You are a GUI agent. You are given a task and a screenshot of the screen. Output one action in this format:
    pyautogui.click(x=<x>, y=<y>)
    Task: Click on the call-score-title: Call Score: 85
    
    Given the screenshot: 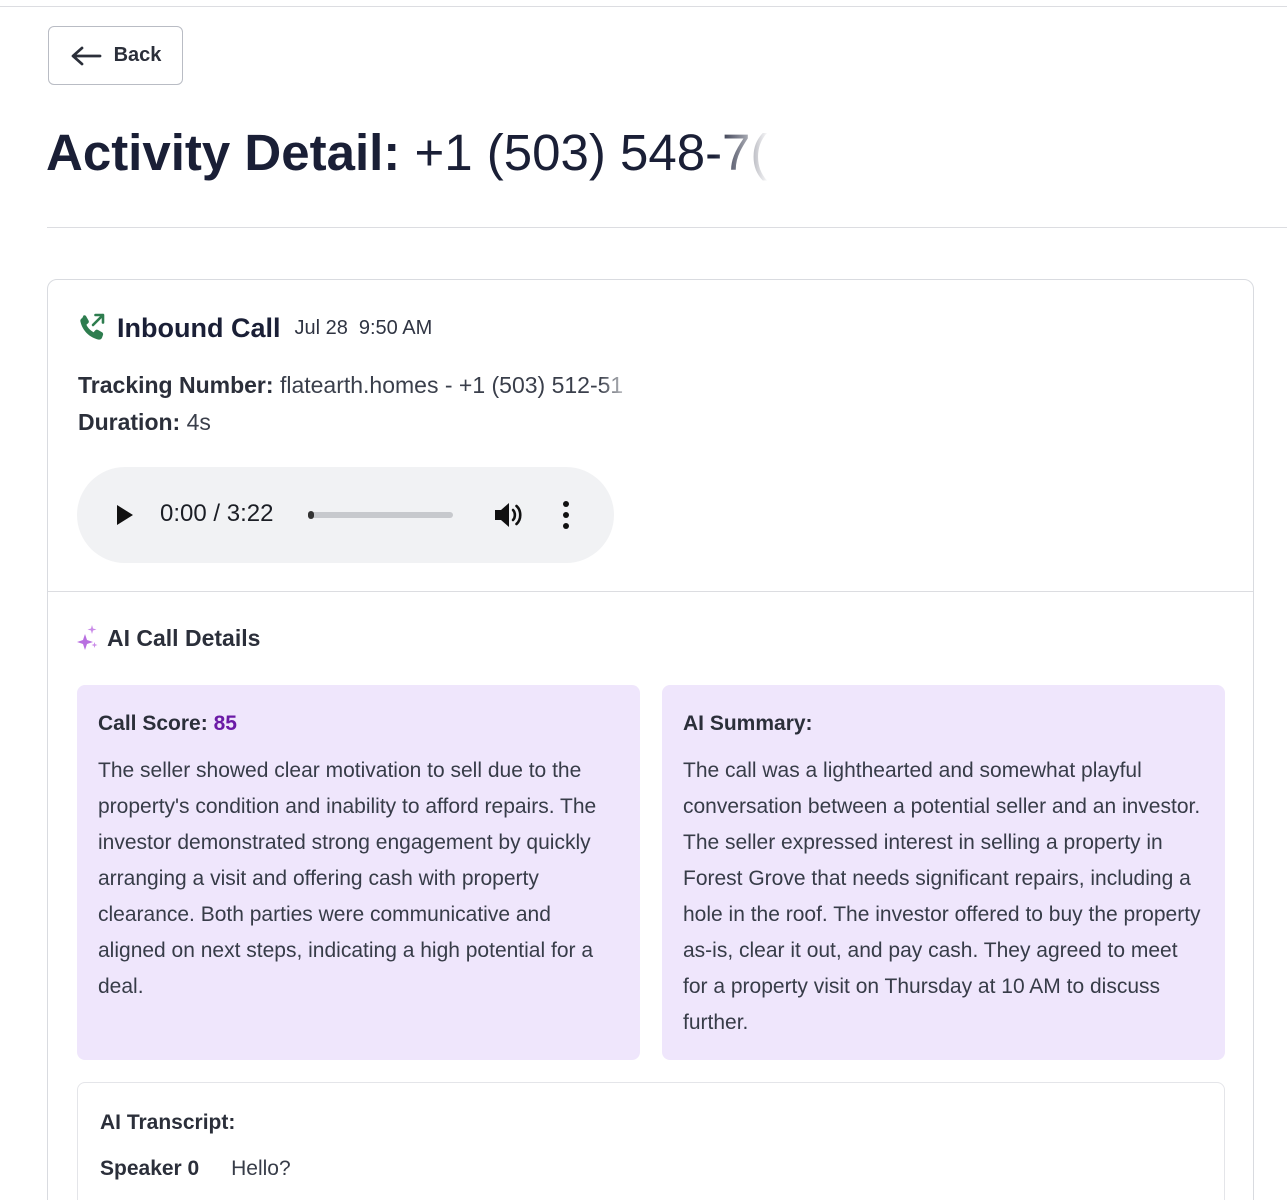 What is the action you would take?
    pyautogui.click(x=358, y=724)
    